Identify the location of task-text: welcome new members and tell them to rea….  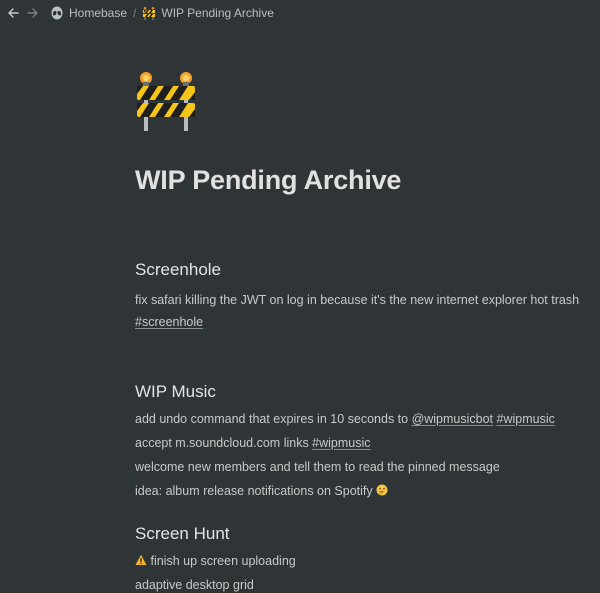
(317, 467).